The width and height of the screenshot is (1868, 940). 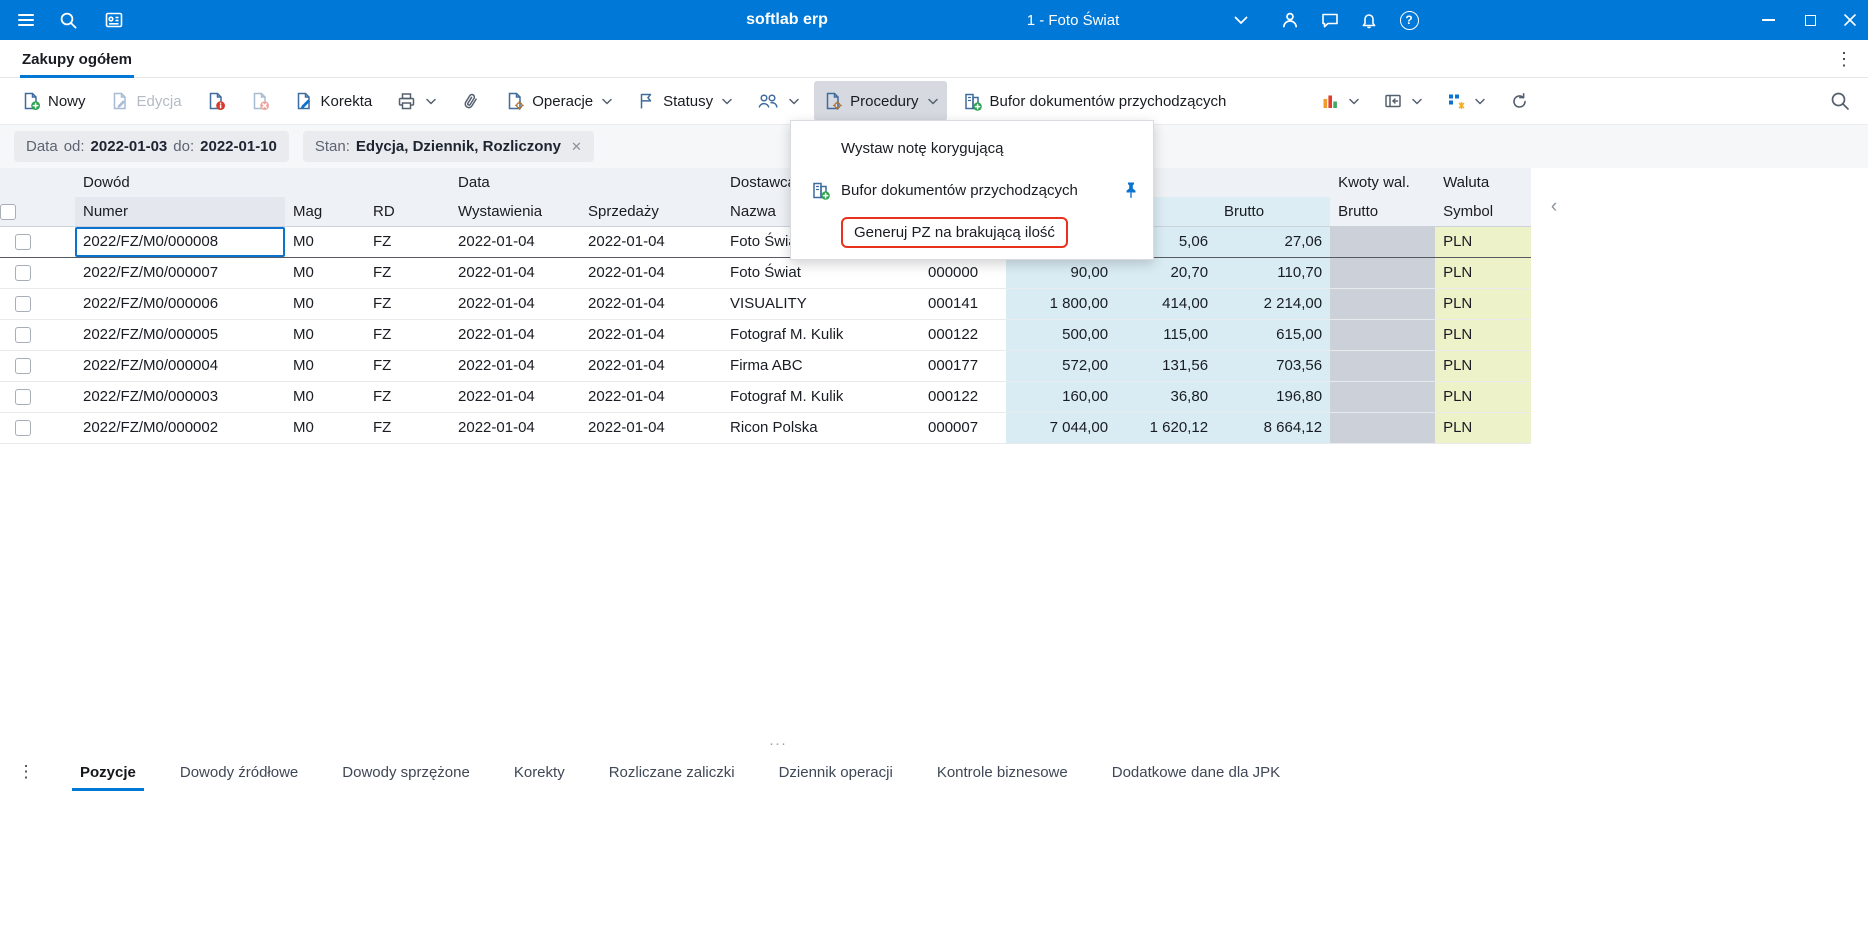 I want to click on bufor-button: Bufor dokumentów przychodzących, so click(x=1094, y=101).